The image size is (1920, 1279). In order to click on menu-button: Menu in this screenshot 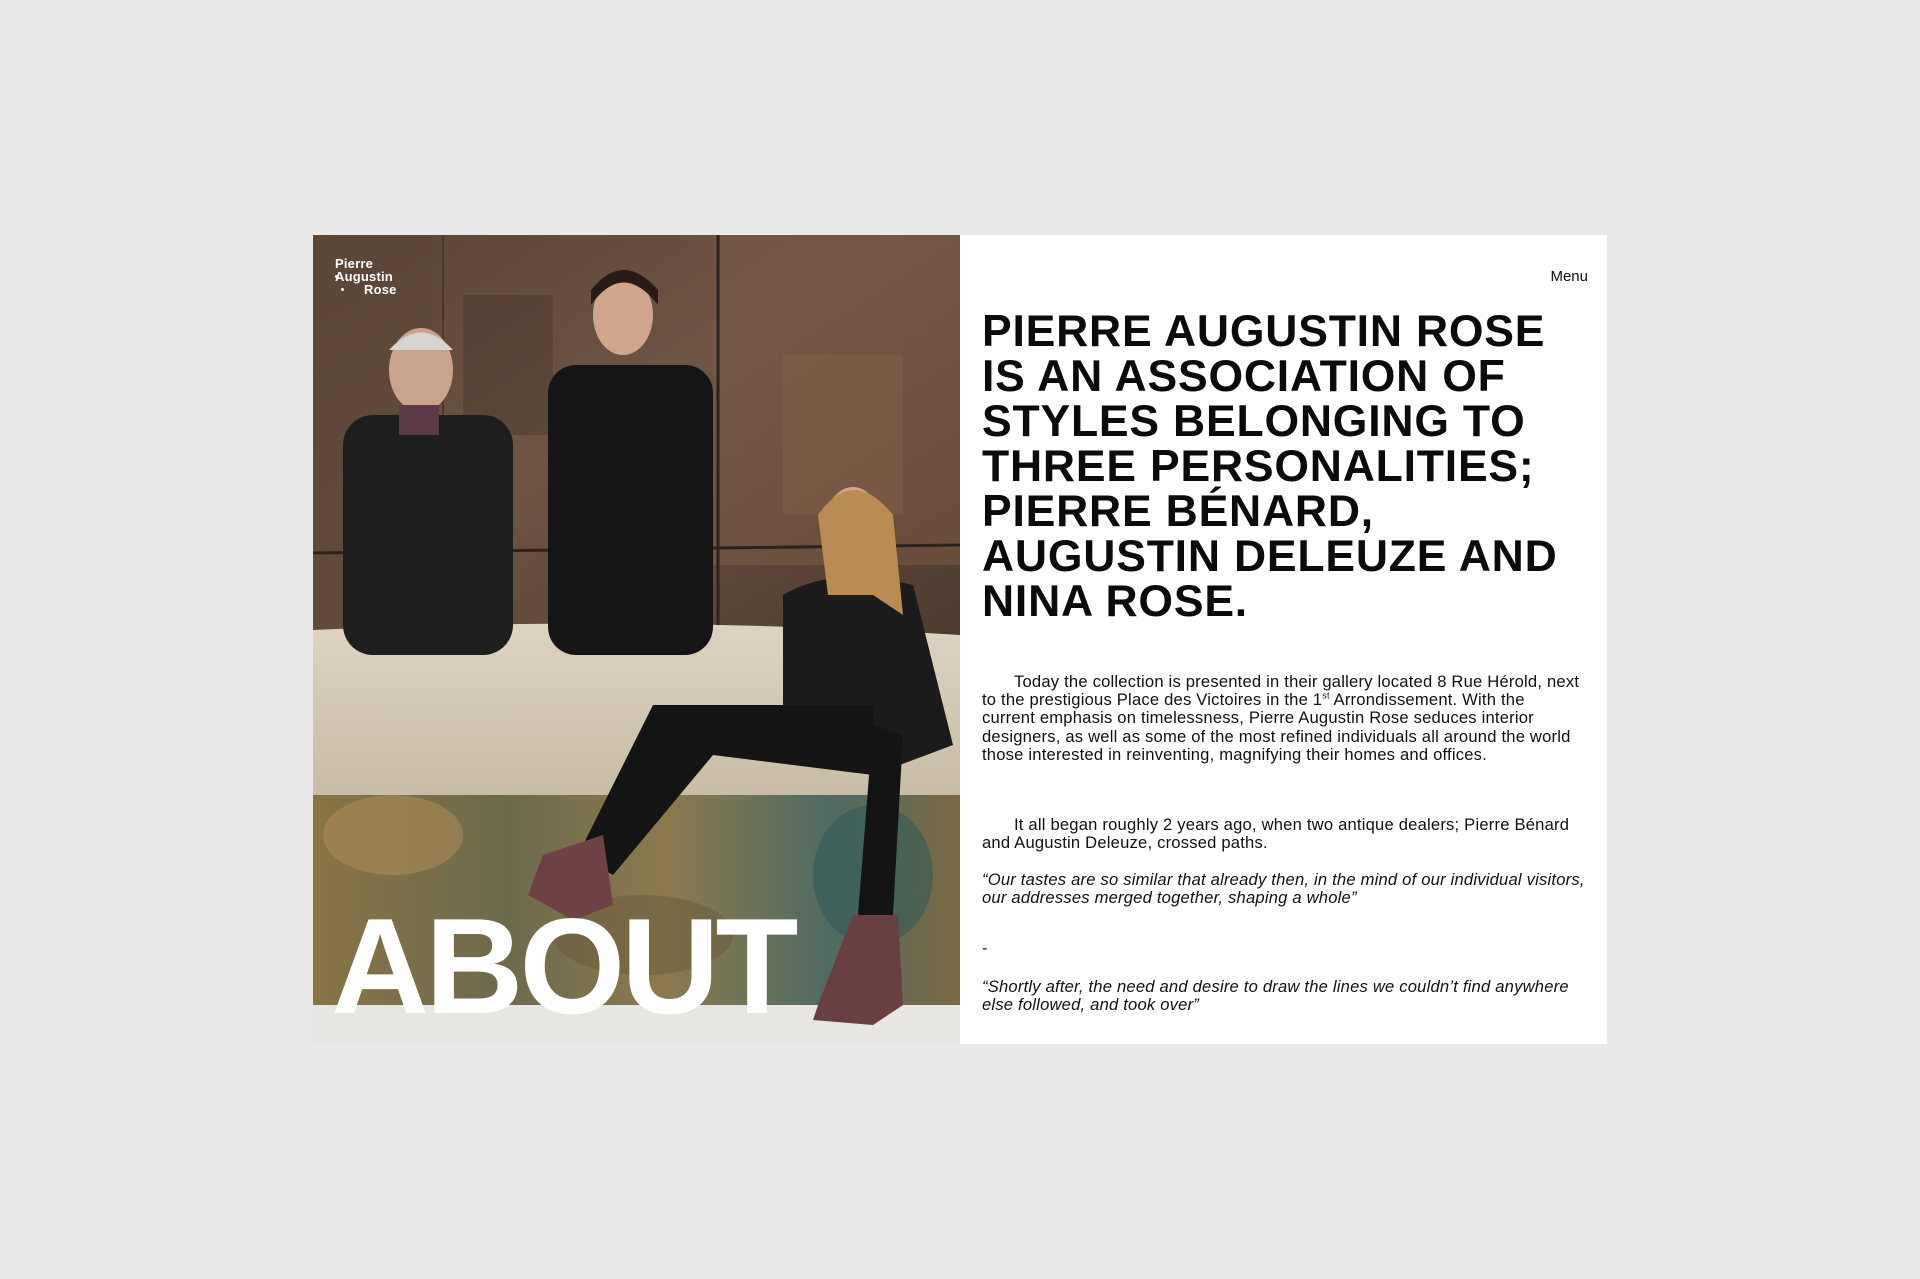, I will do `click(1569, 276)`.